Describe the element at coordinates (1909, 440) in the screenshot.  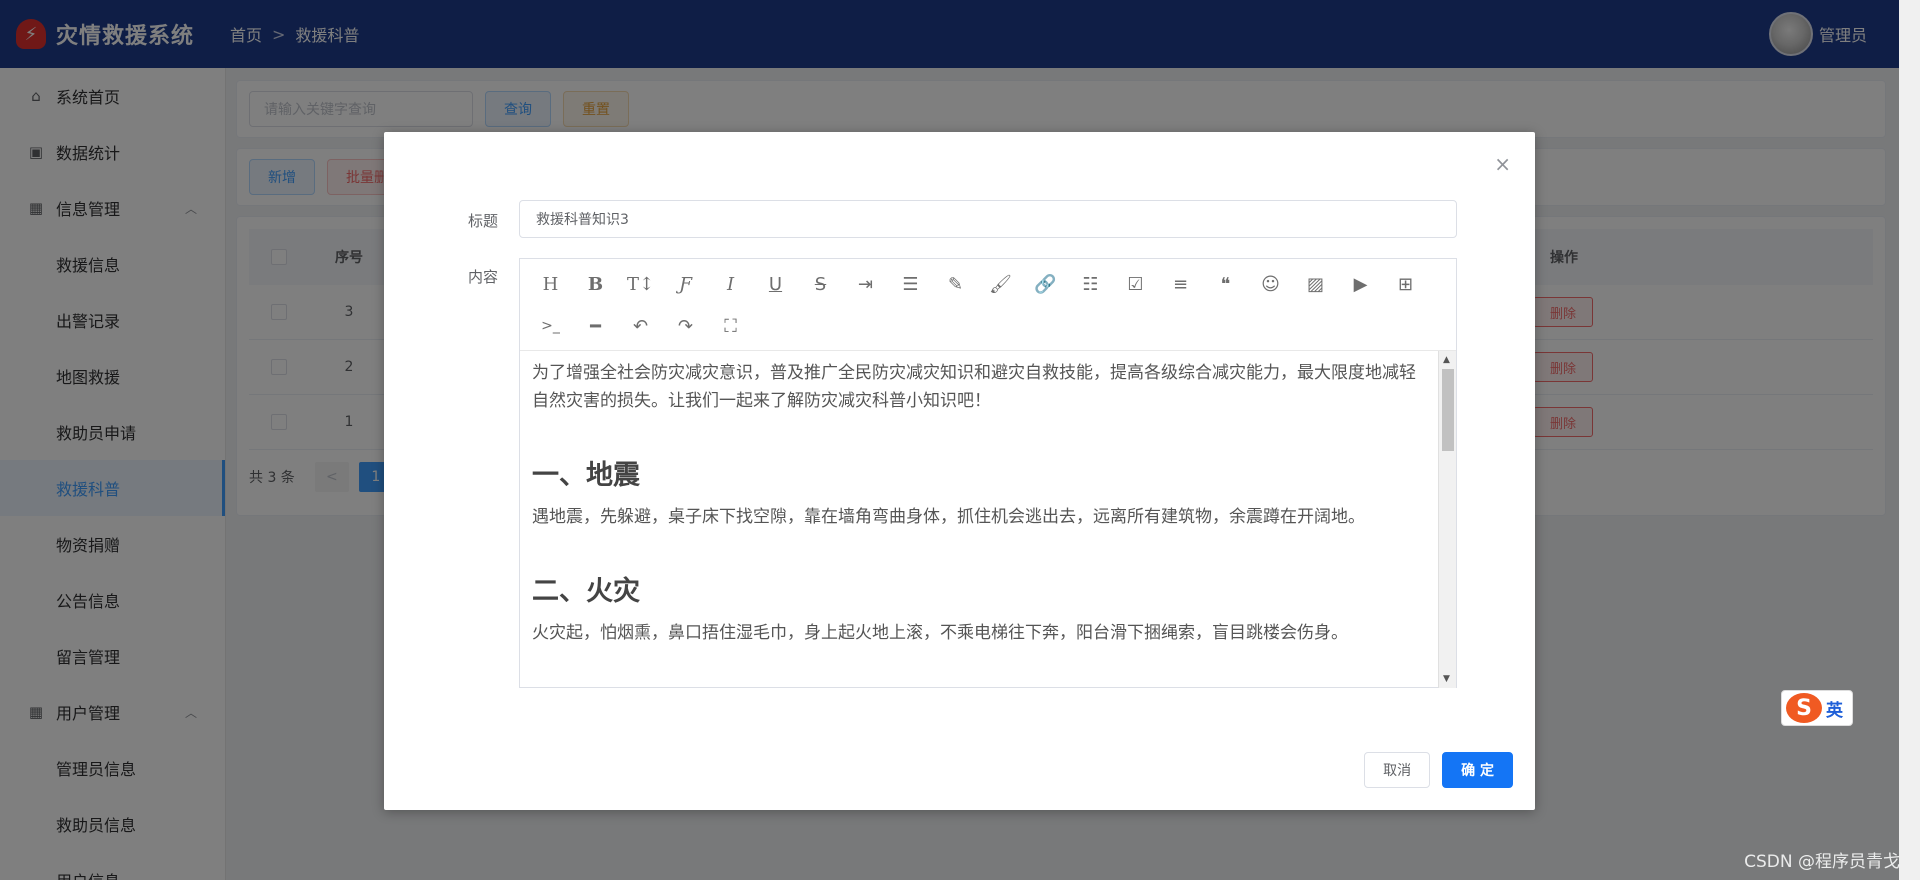
I see `window-edge` at that location.